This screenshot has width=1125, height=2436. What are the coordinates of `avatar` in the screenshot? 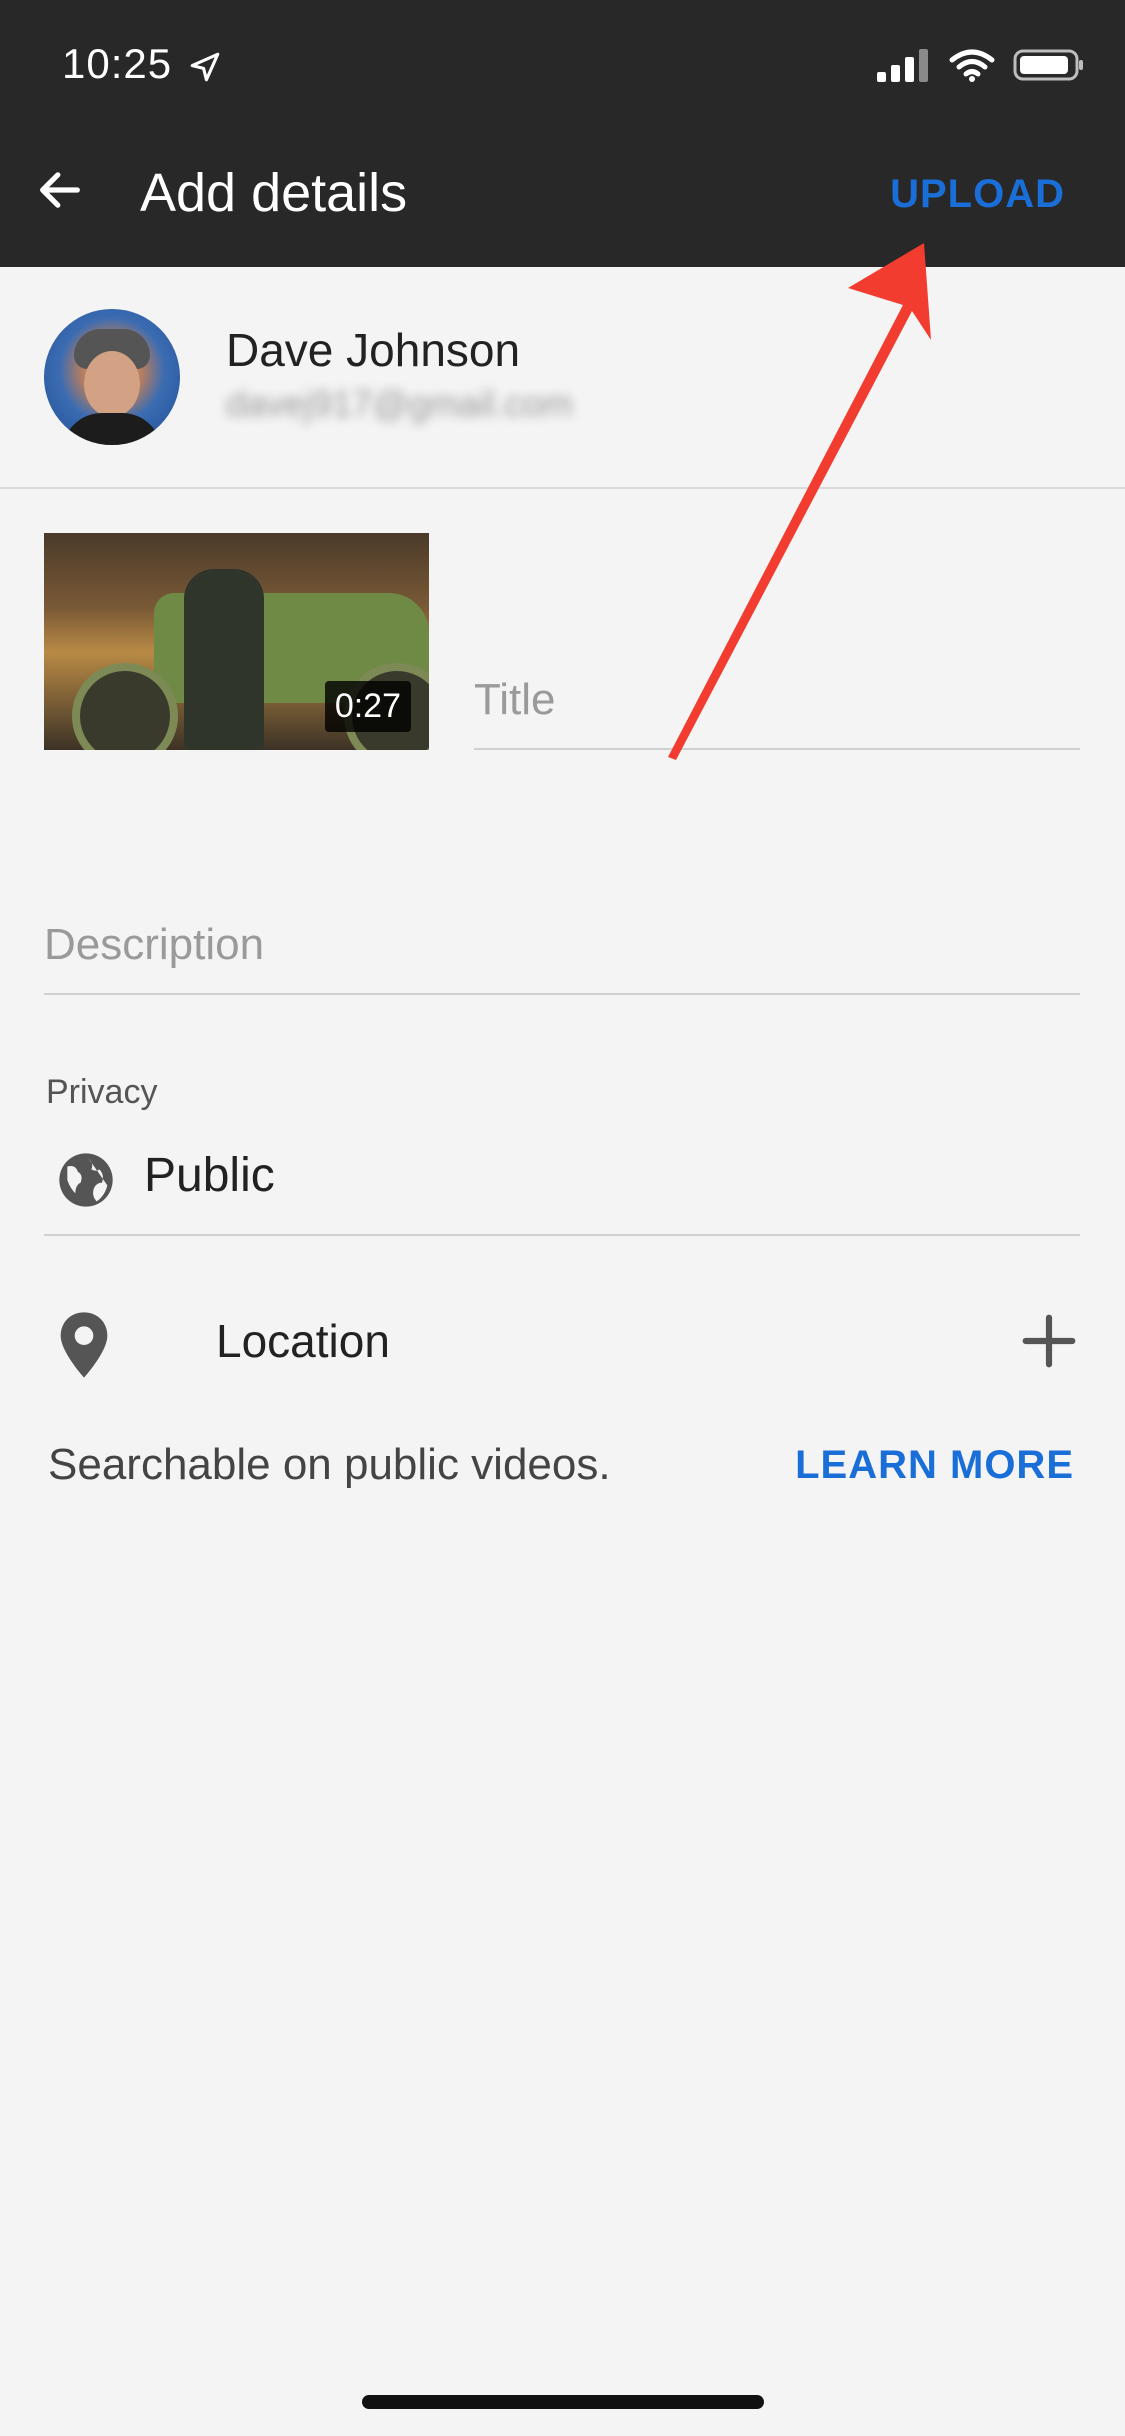 It's located at (112, 377).